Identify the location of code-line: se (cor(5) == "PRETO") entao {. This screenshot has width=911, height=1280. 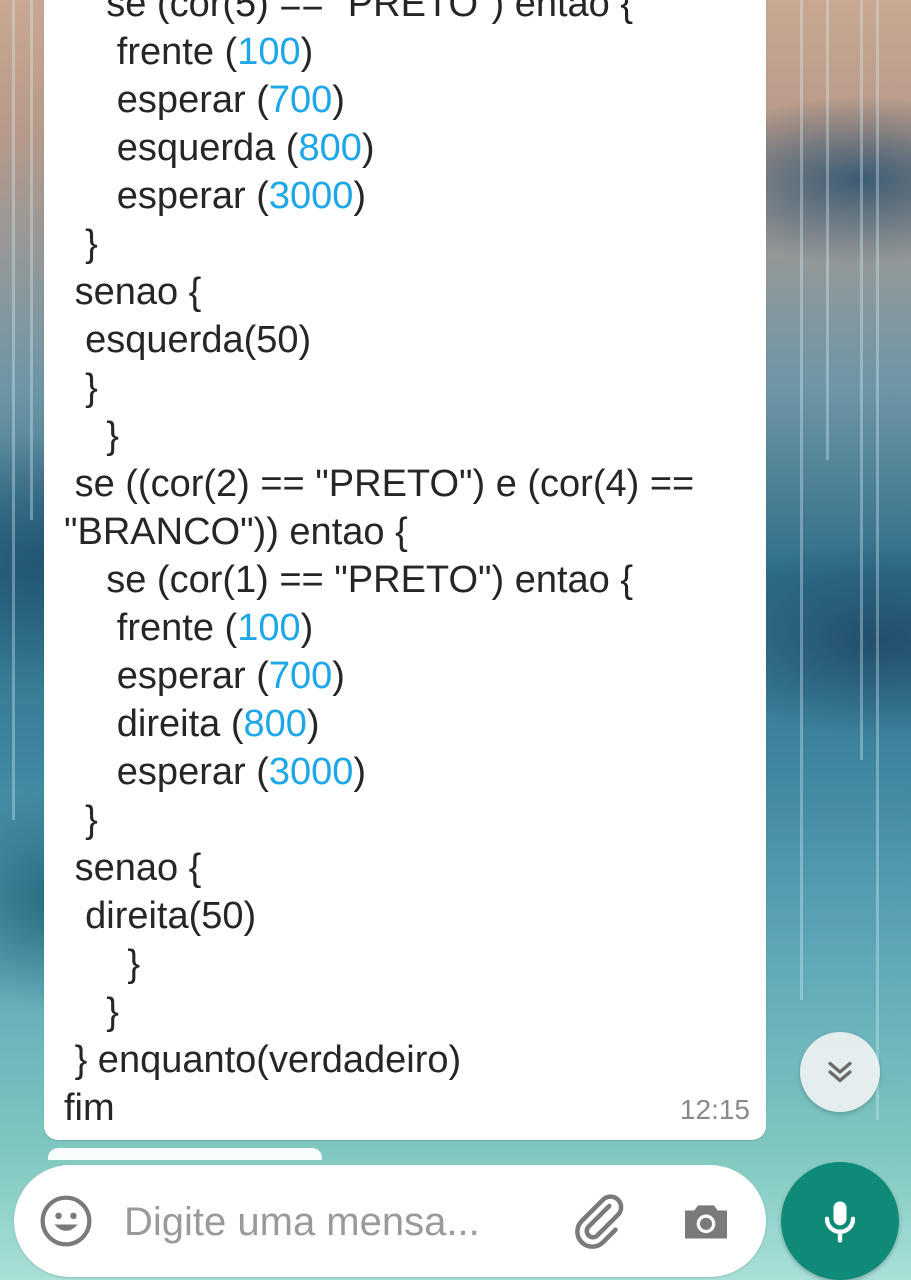
(348, 14).